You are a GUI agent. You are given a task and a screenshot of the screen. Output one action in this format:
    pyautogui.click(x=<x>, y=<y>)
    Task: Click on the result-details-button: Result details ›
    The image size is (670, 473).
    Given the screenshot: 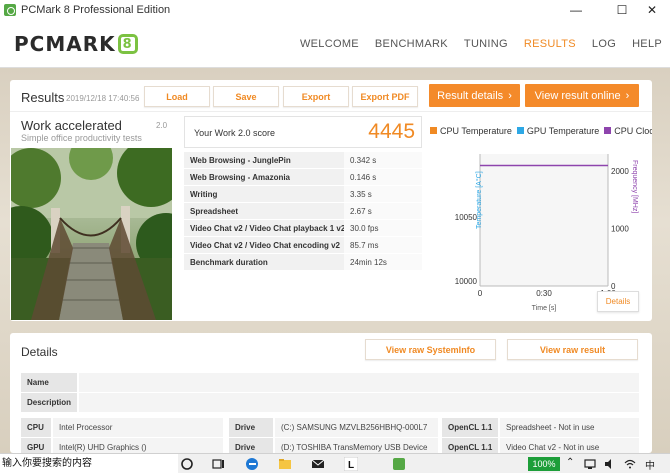 What is the action you would take?
    pyautogui.click(x=474, y=95)
    